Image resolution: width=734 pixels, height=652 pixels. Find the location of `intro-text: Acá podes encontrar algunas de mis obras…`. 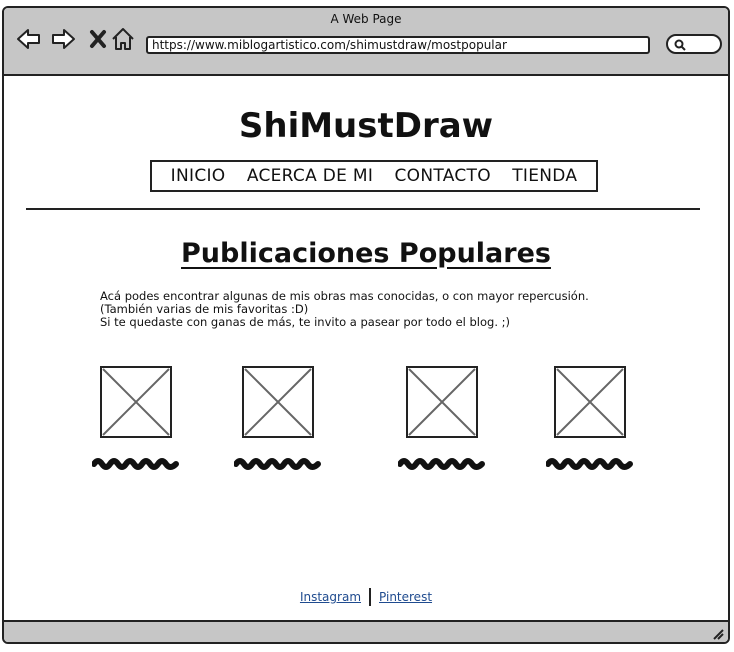

intro-text: Acá podes encontrar algunas de mis obras… is located at coordinates (370, 309).